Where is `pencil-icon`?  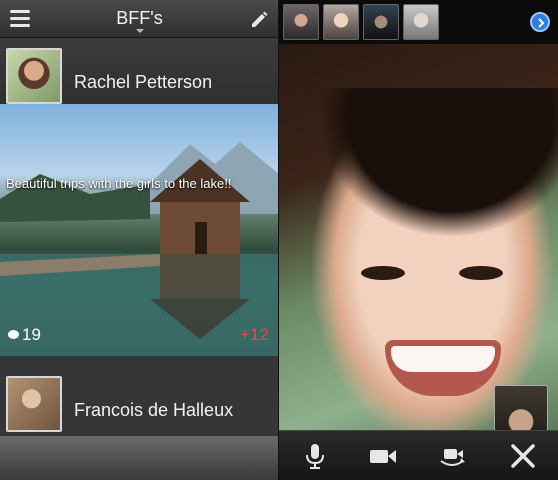 pencil-icon is located at coordinates (259, 19).